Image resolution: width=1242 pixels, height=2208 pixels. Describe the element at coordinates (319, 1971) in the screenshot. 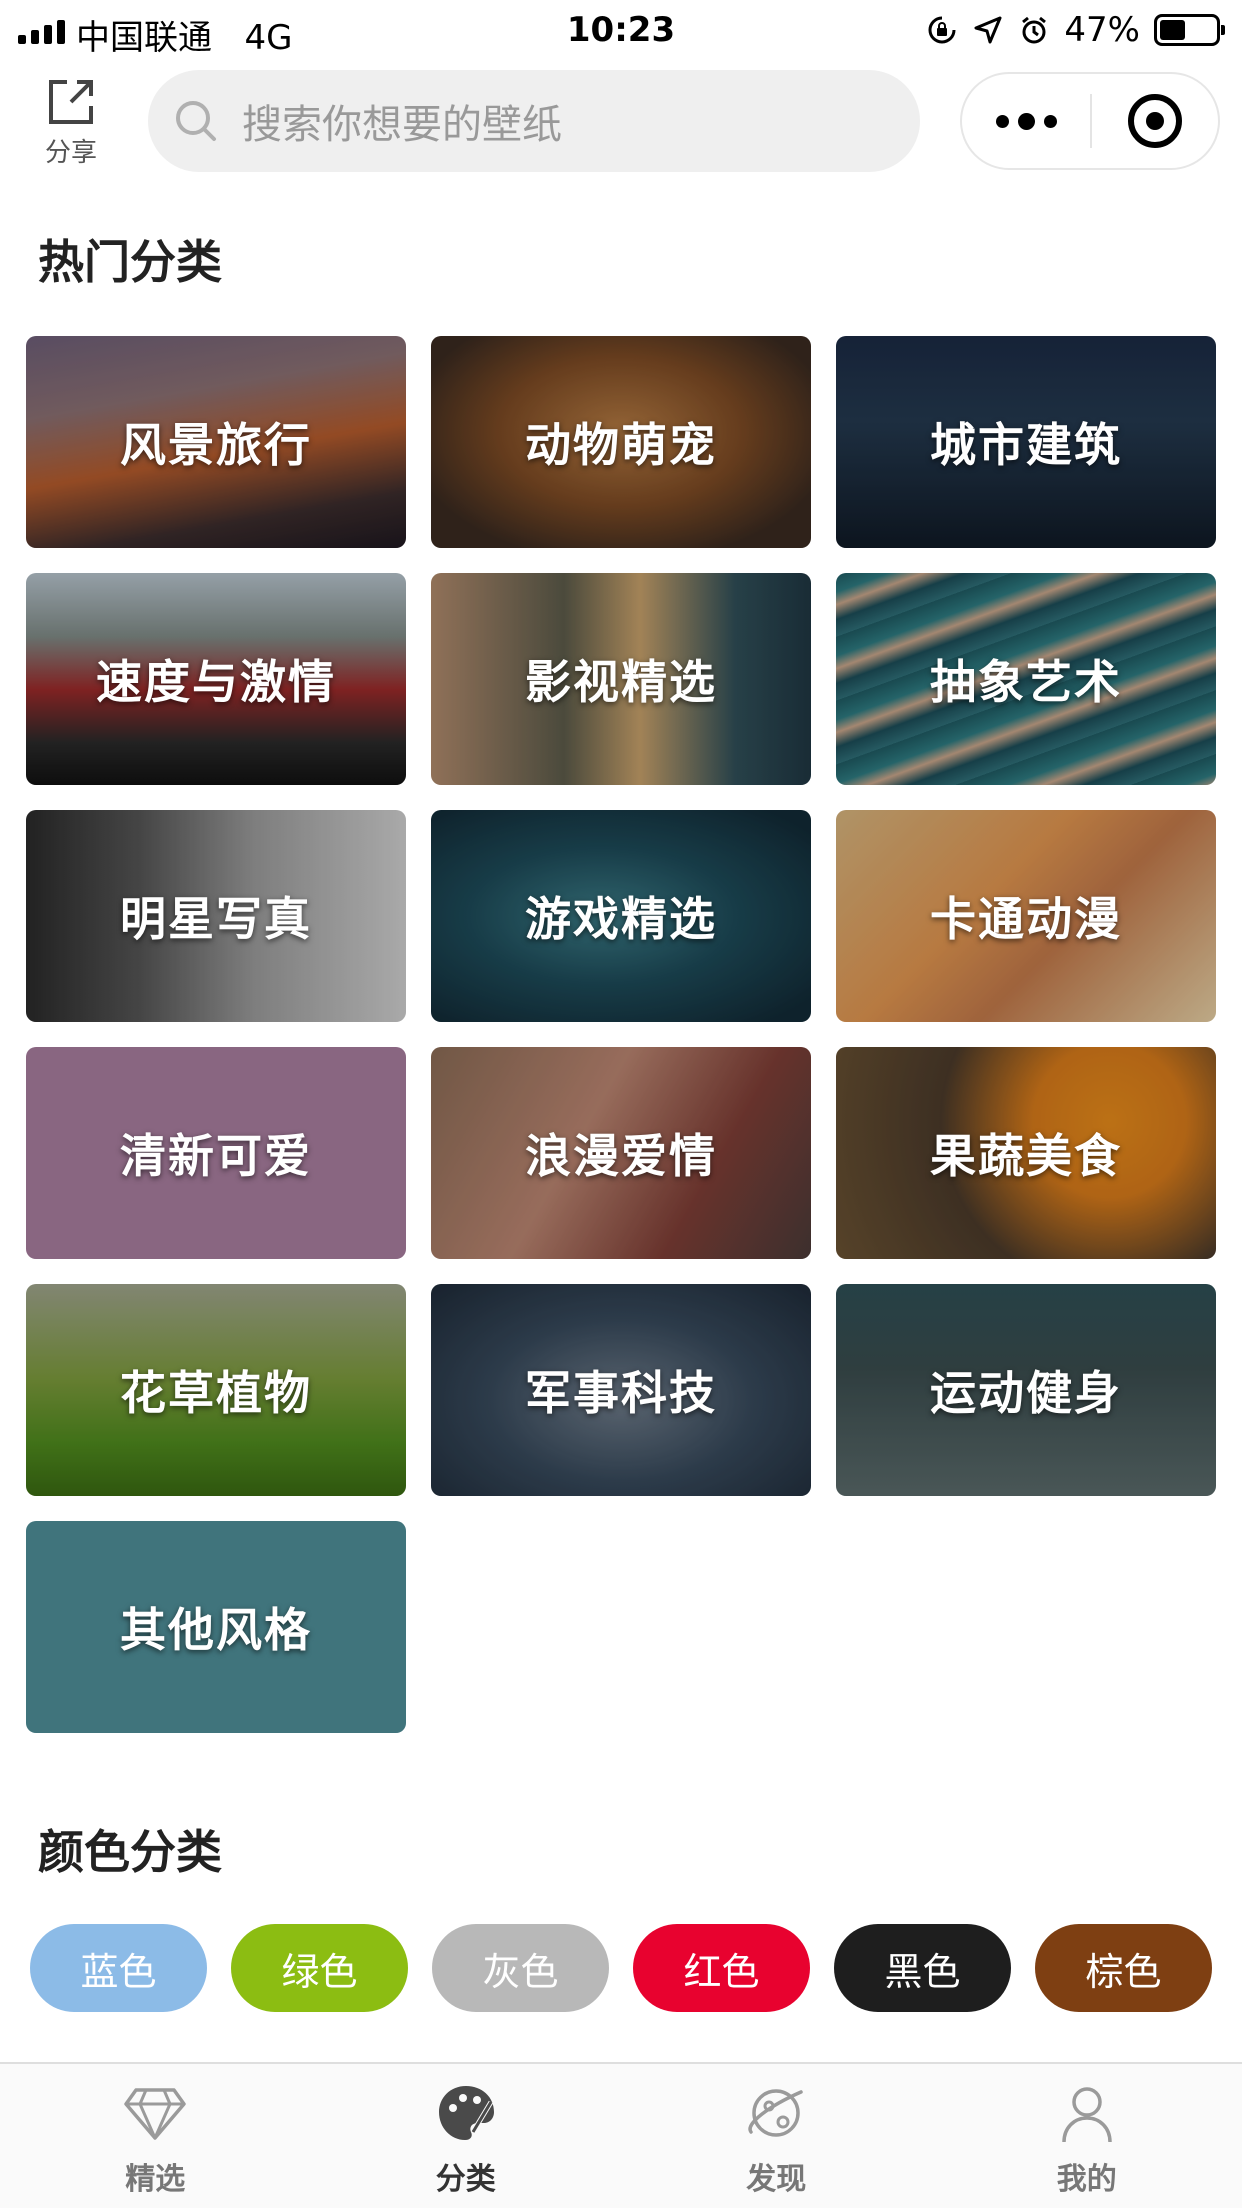

I see `color-chip-label: 绿色` at that location.